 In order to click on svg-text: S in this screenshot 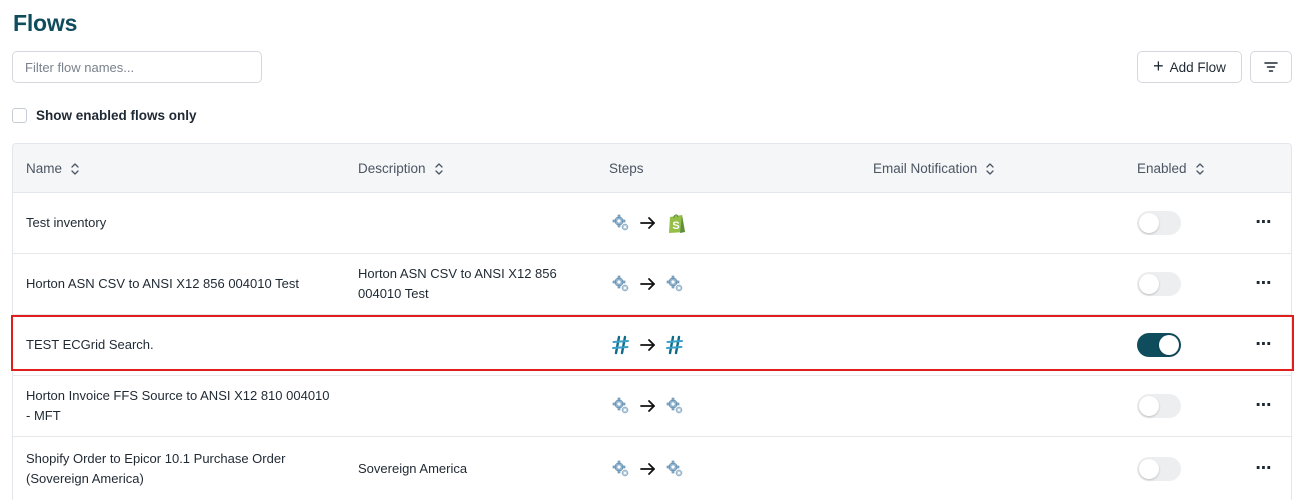, I will do `click(675, 226)`.